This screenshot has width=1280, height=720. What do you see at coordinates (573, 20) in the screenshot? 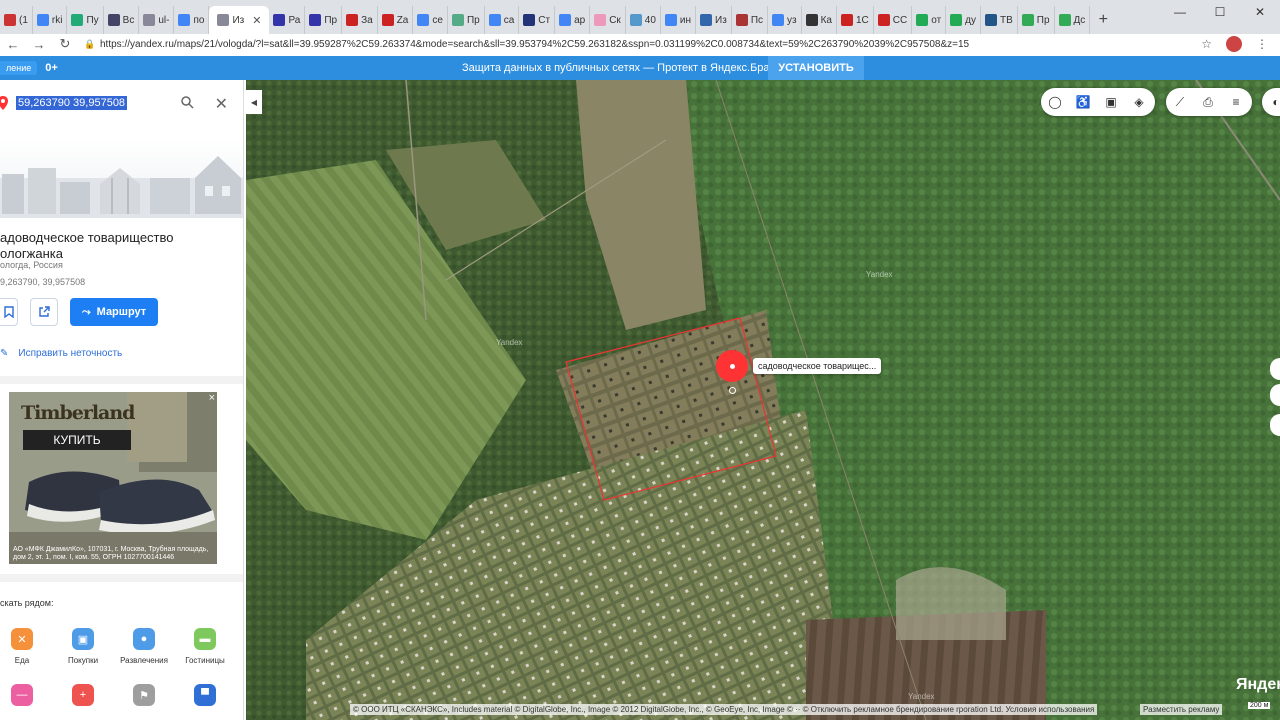
I see `browser-tab: ар` at bounding box center [573, 20].